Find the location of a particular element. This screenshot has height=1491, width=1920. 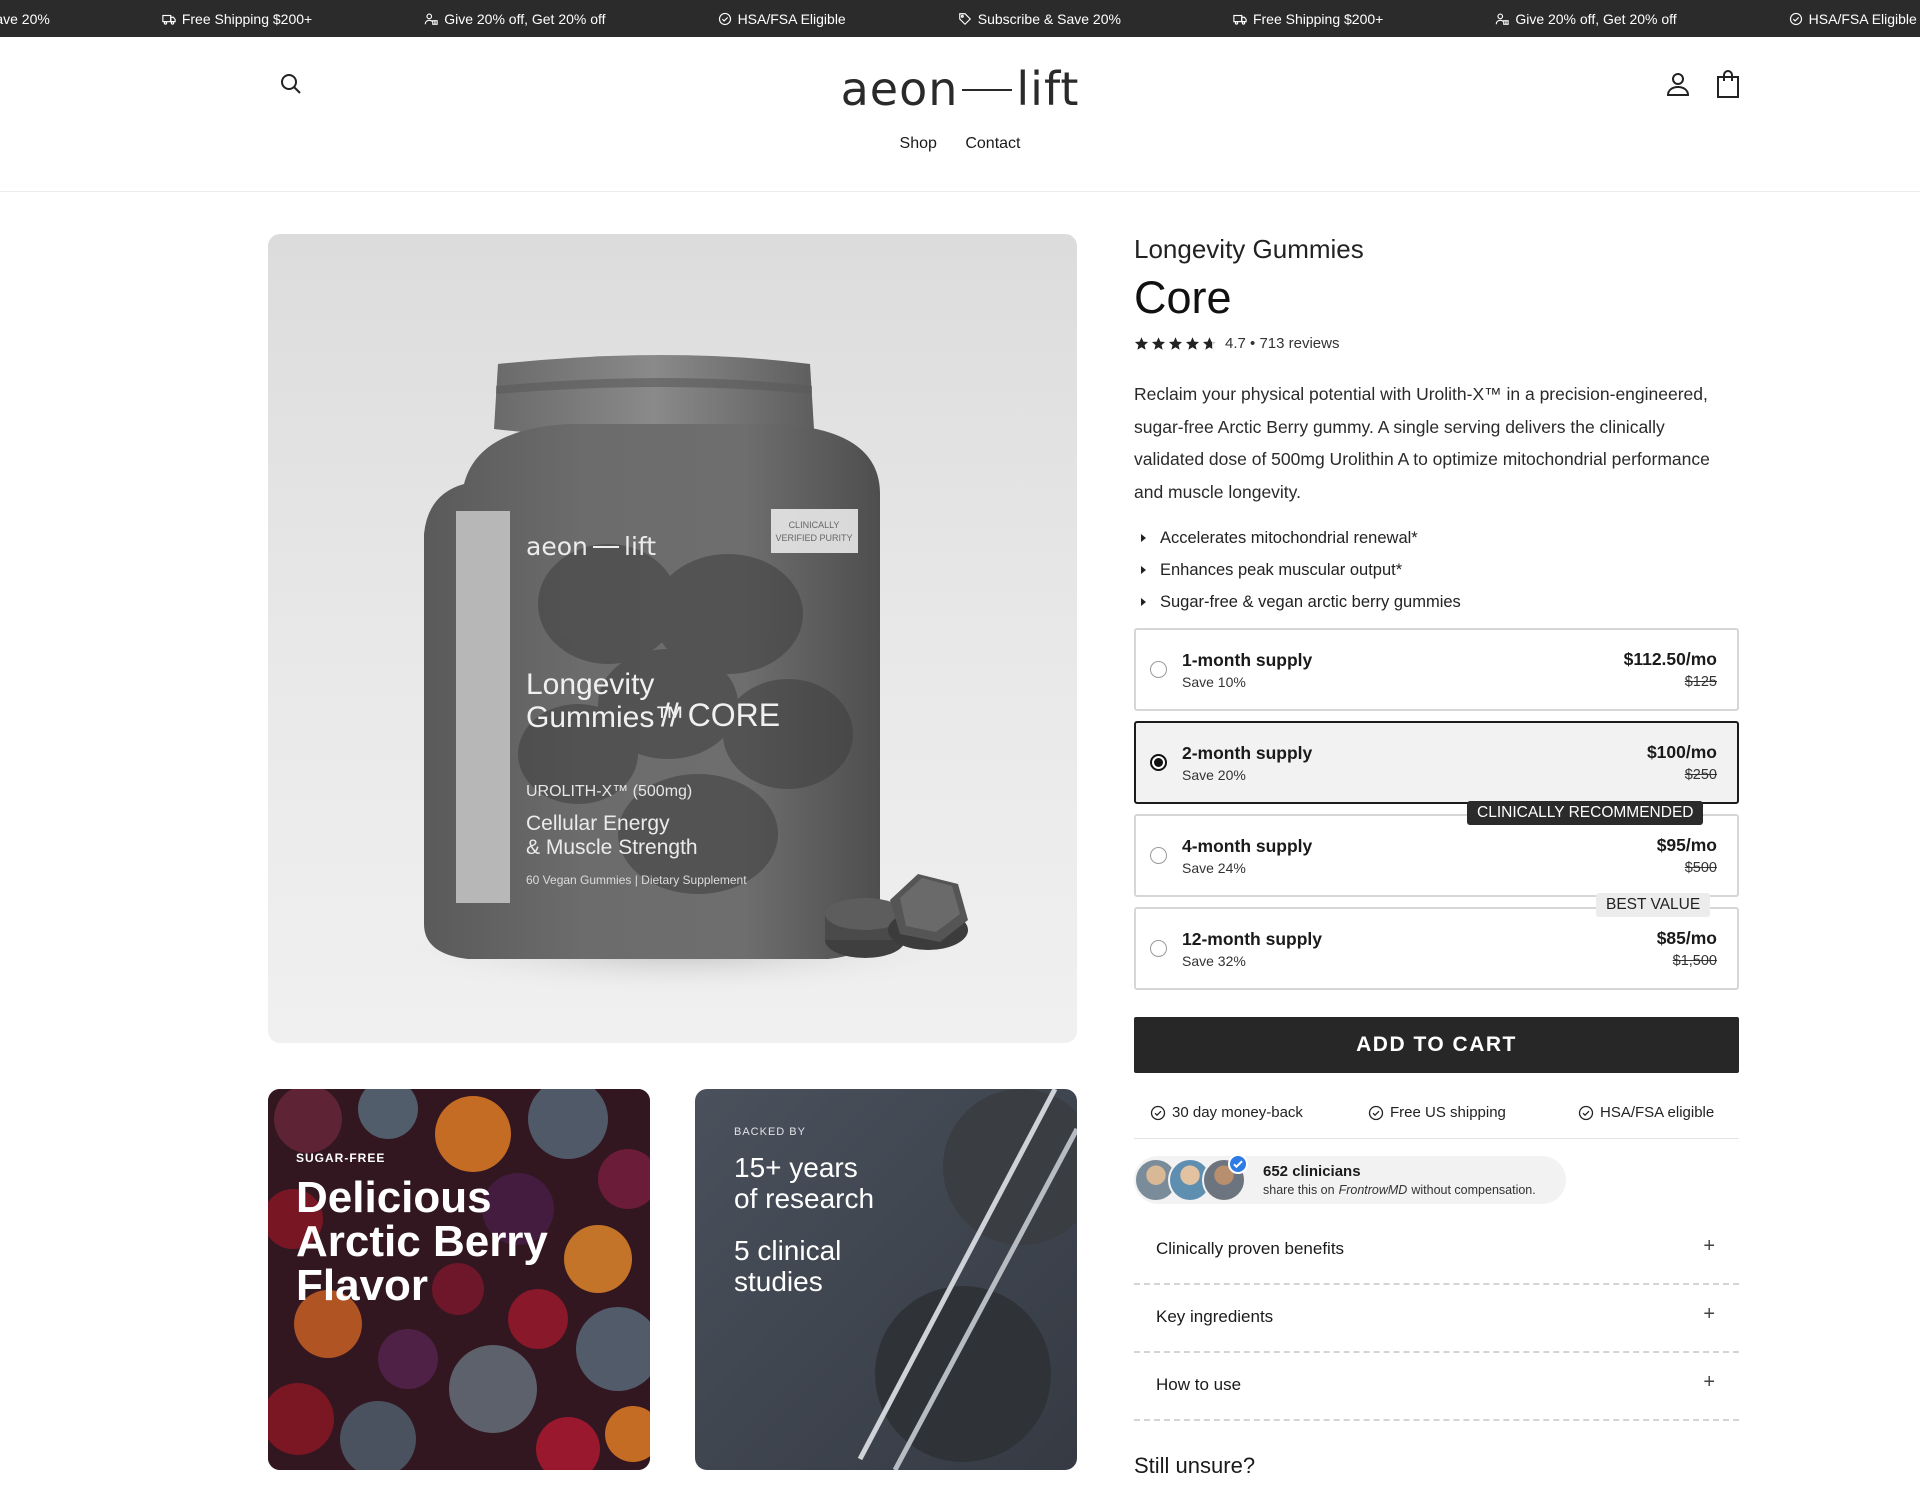

supply-option-2-month: 2-month supply Save 20% $100/mo $250 is located at coordinates (1436, 762).